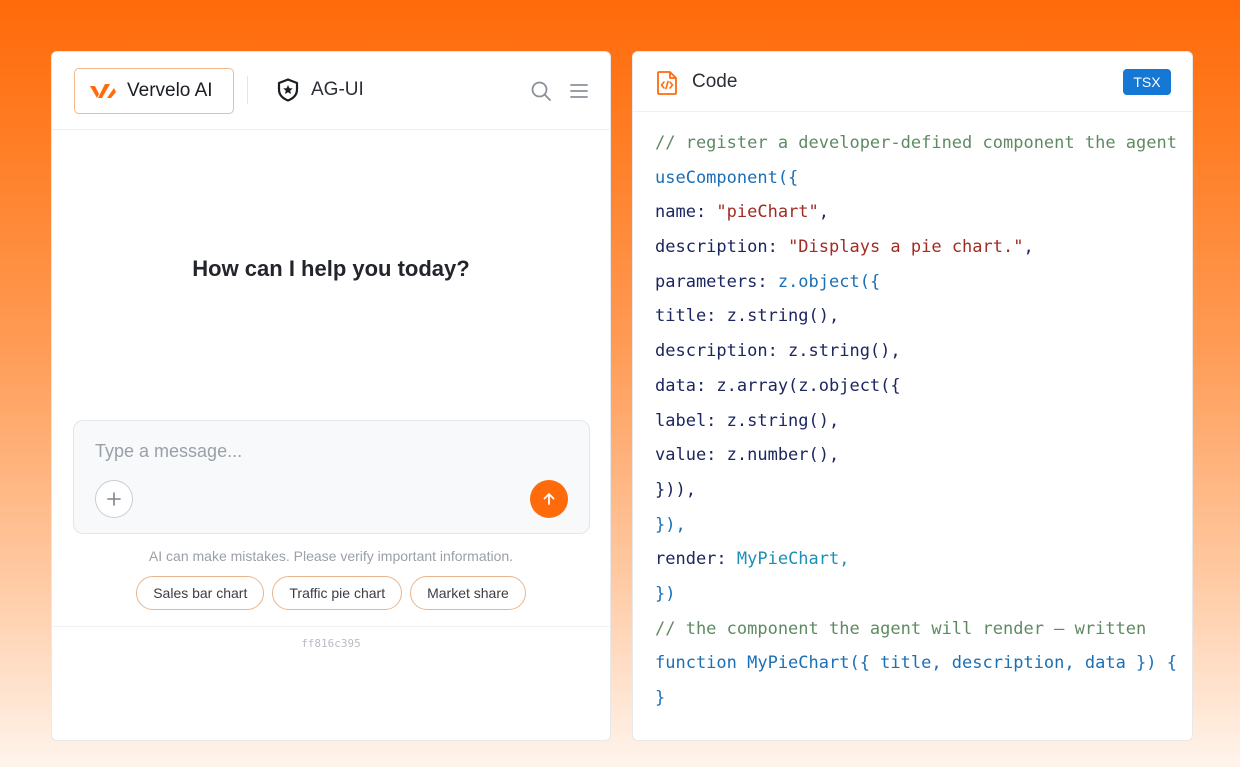 The image size is (1240, 767). I want to click on code-token: data: z.array(z.object({, so click(778, 385).